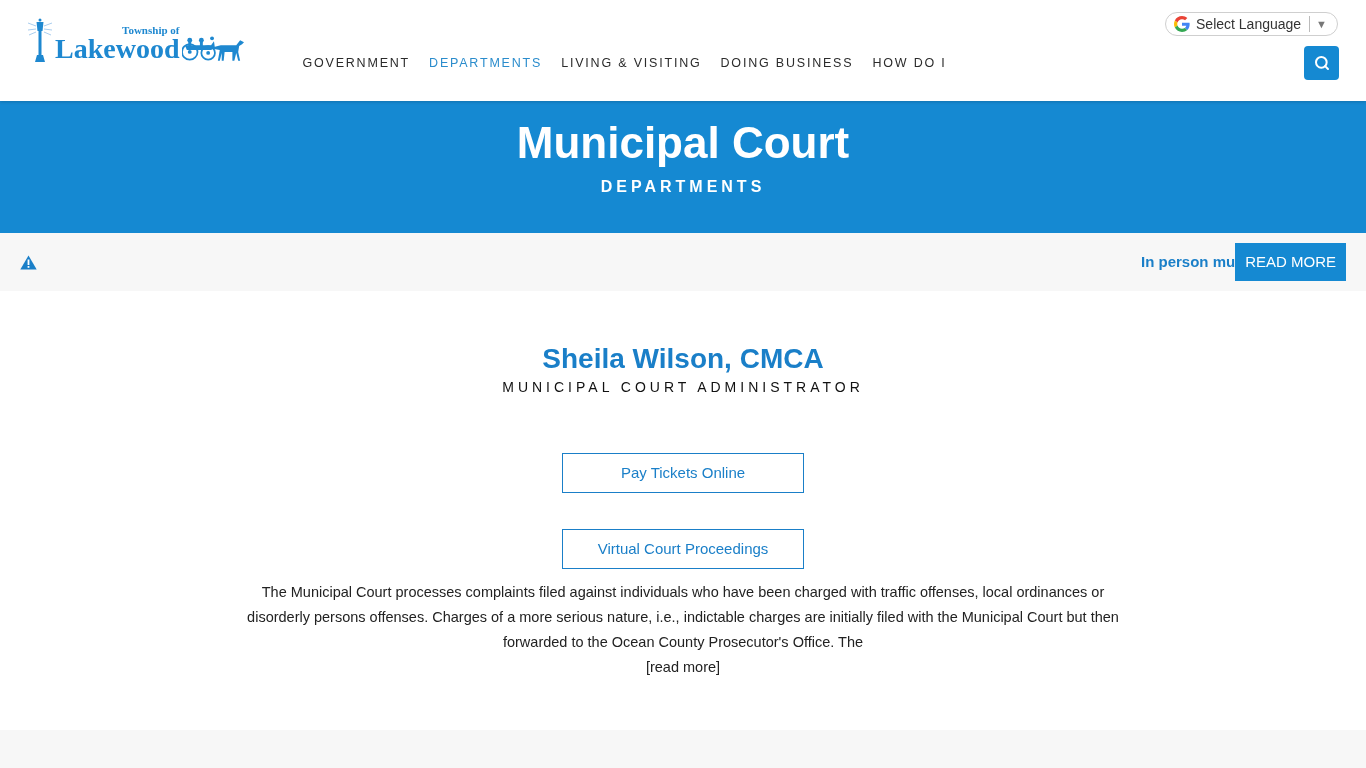 Image resolution: width=1366 pixels, height=768 pixels. What do you see at coordinates (1290, 262) in the screenshot?
I see `read-more-button: READ MORE` at bounding box center [1290, 262].